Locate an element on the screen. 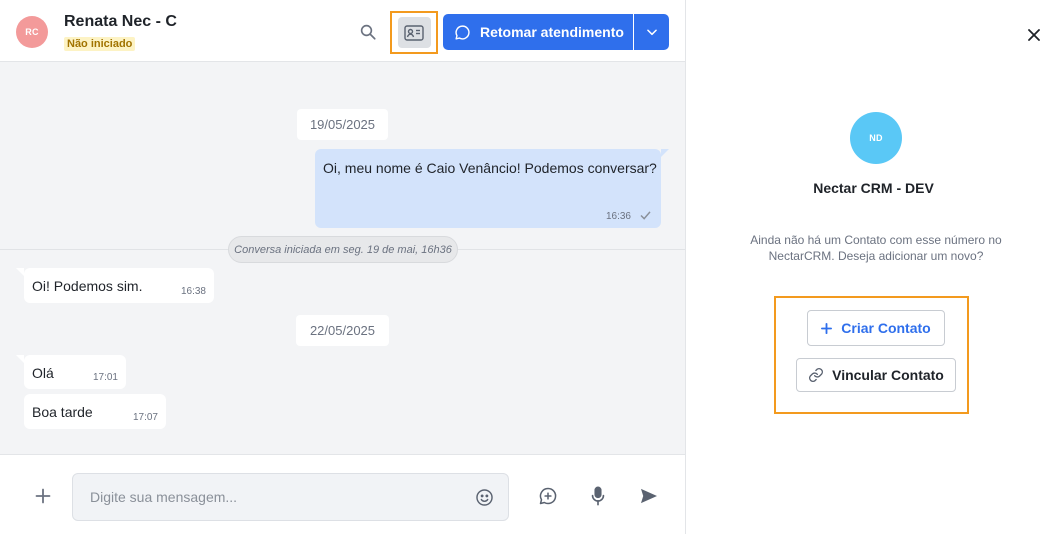  create-contact-button: Criar Contato is located at coordinates (876, 328).